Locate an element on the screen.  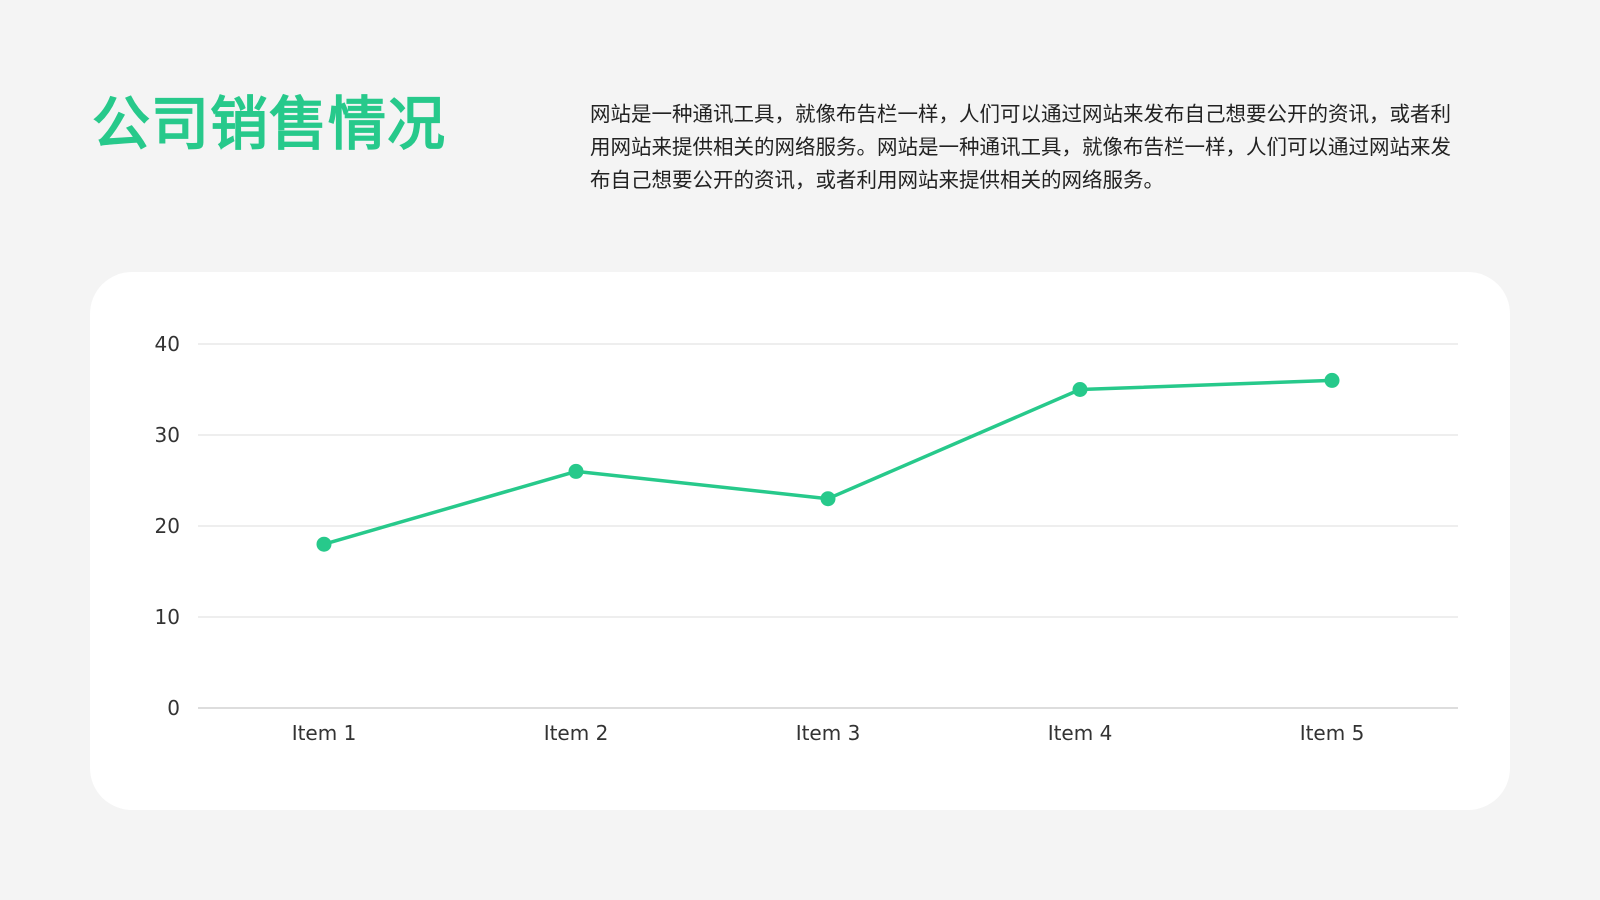
y-tick-label: 0 is located at coordinates (173, 708).